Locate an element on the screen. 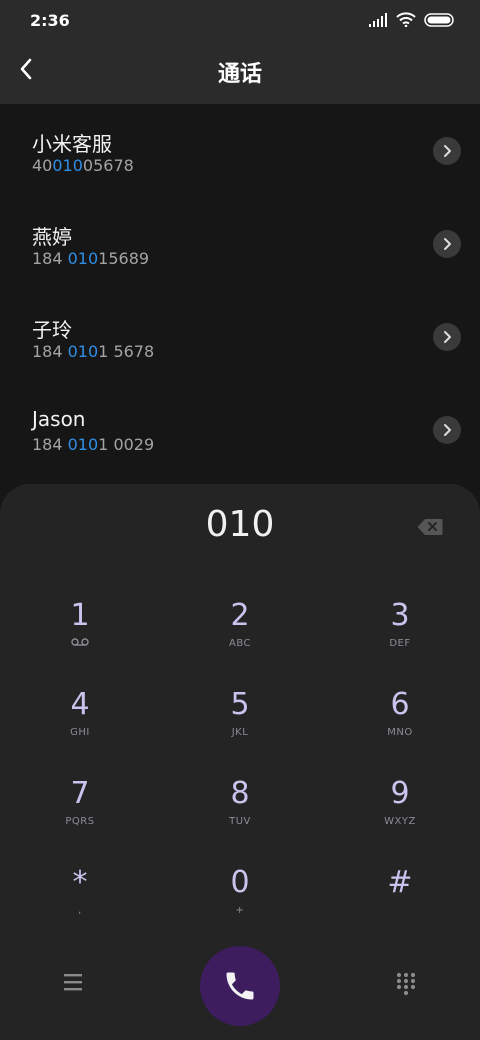 The width and height of the screenshot is (480, 1040). contact-number: 4001005678 is located at coordinates (83, 165).